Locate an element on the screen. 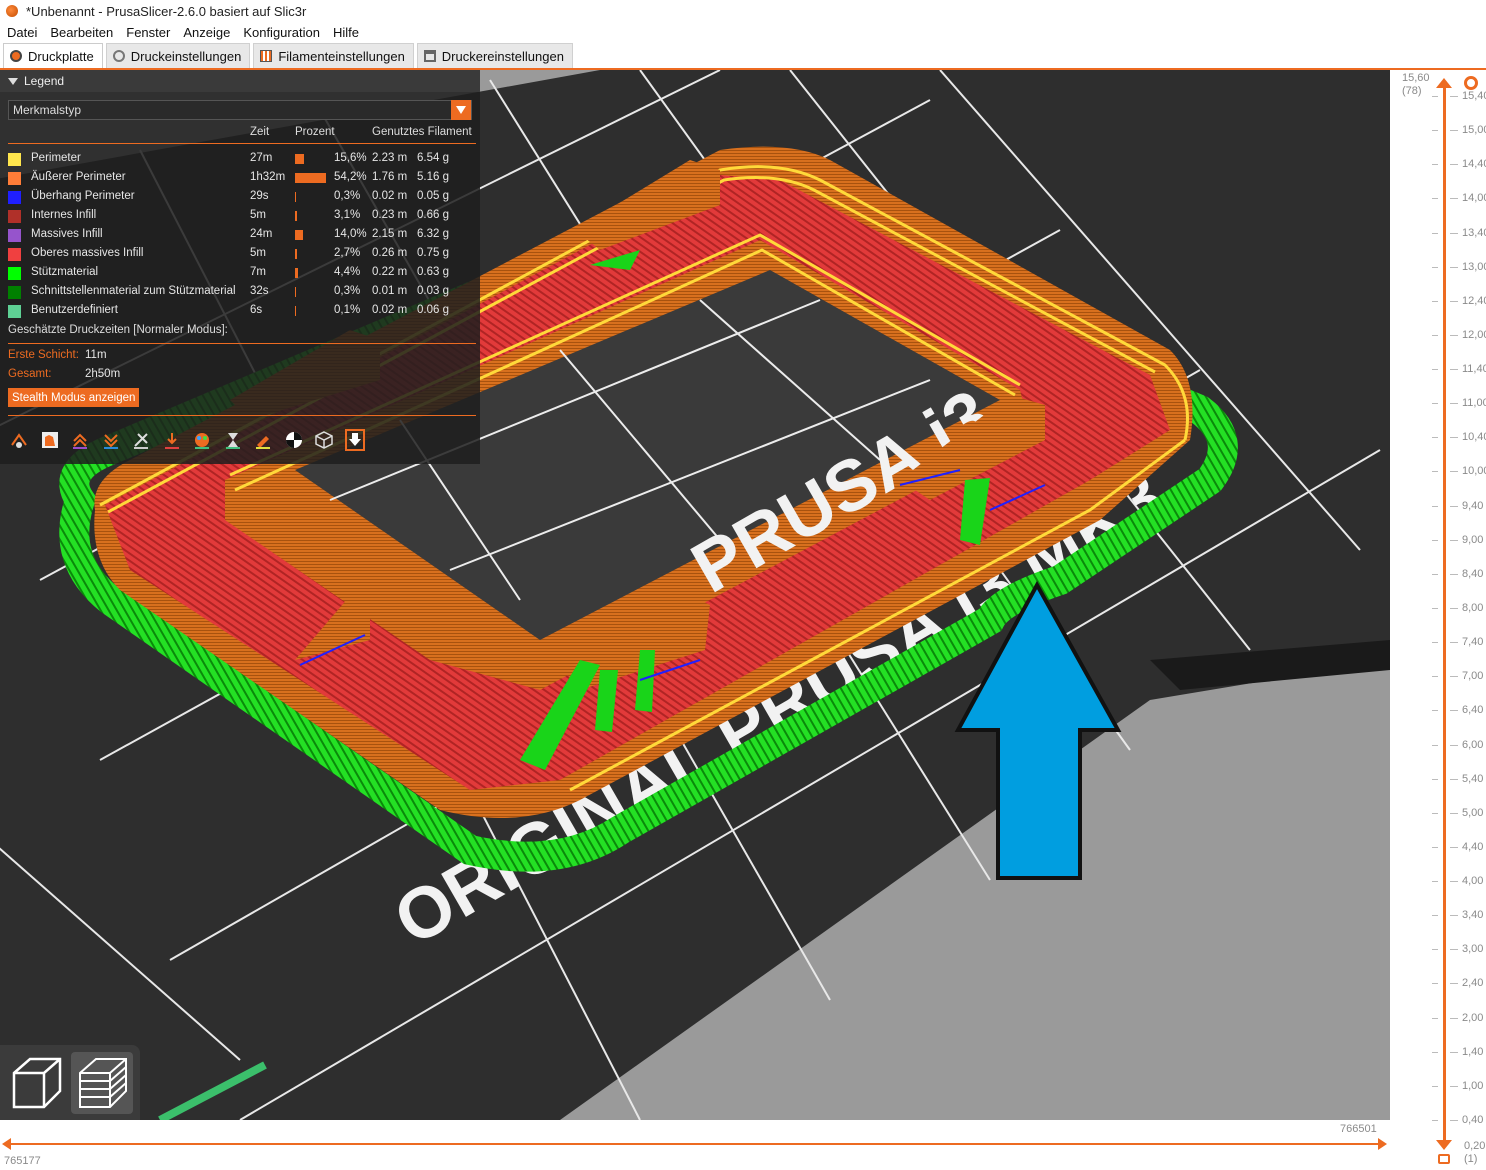 Image resolution: width=1486 pixels, height=1170 pixels. feature-time: 1h32m is located at coordinates (268, 177).